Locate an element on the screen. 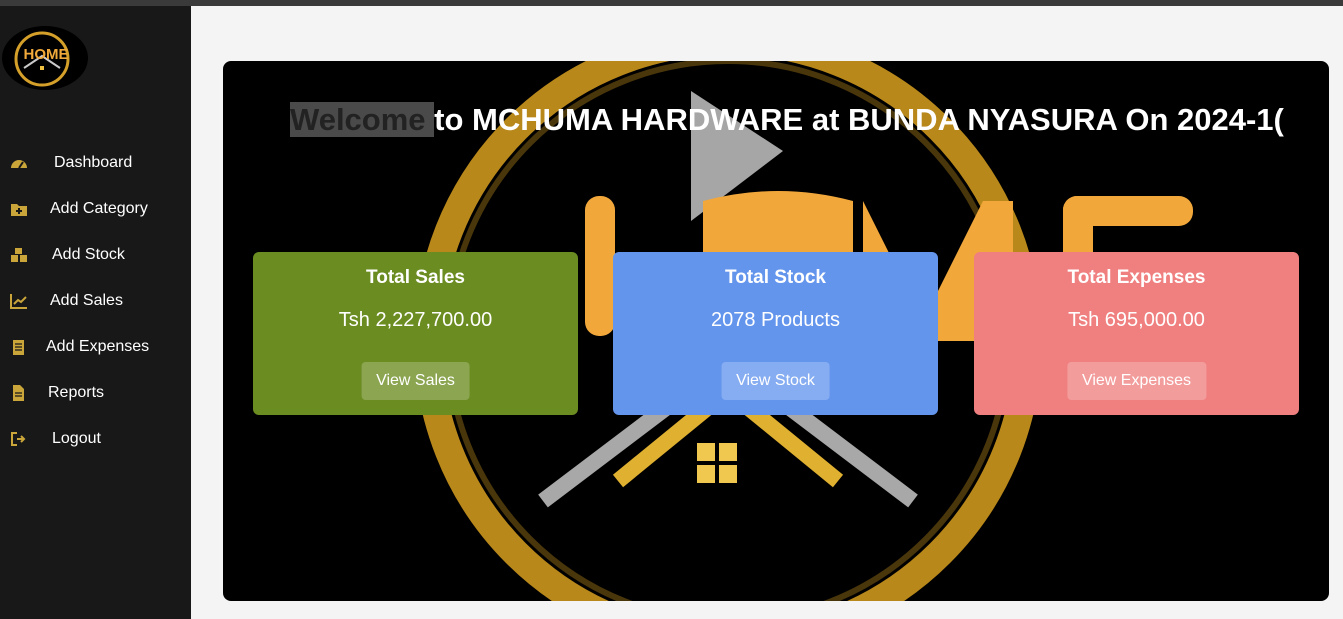 The image size is (1343, 619). view-stock-button: View Stock is located at coordinates (775, 381).